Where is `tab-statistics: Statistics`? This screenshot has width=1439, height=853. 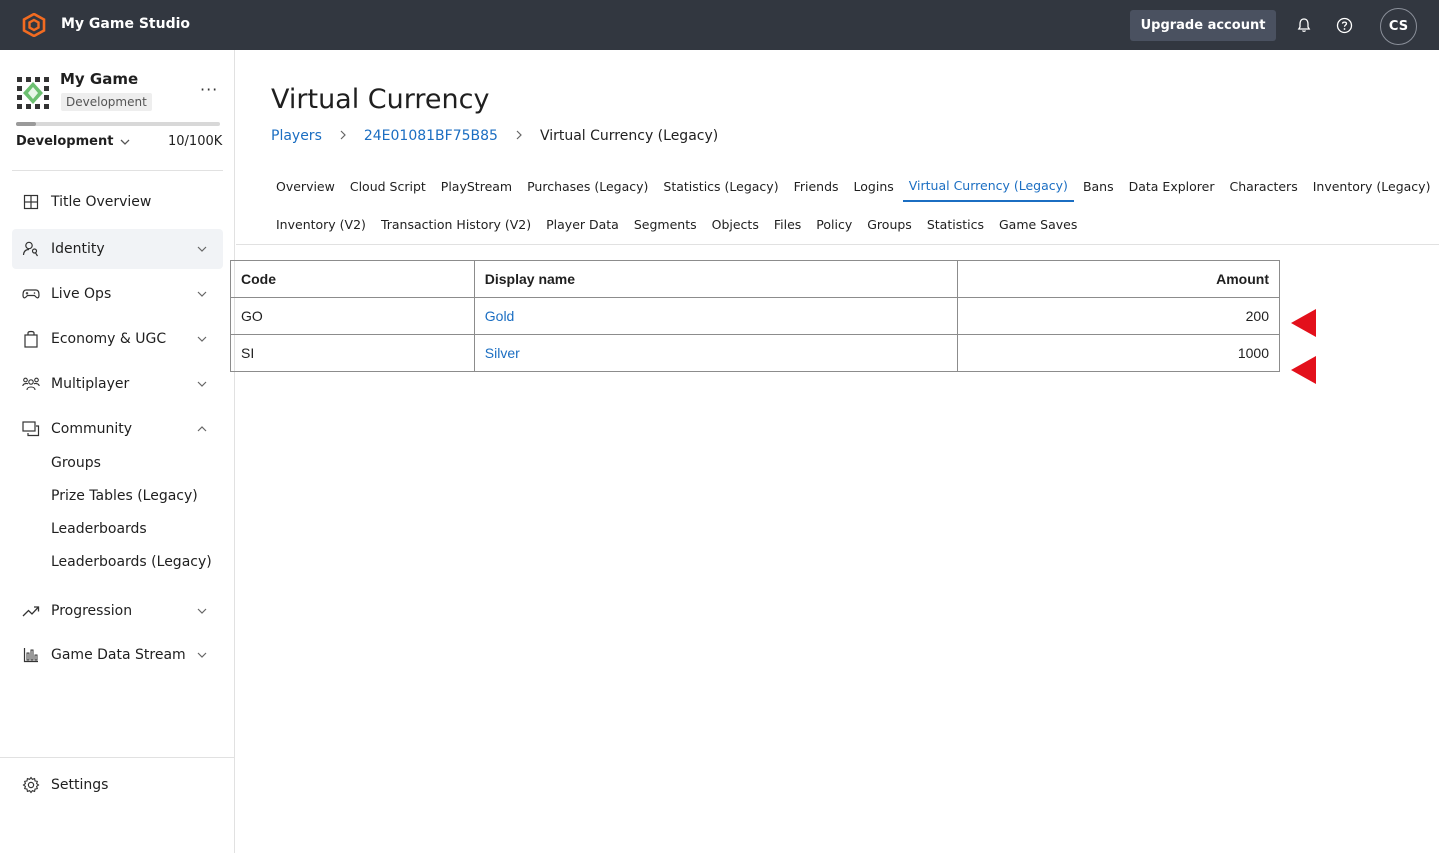 tab-statistics: Statistics is located at coordinates (955, 224).